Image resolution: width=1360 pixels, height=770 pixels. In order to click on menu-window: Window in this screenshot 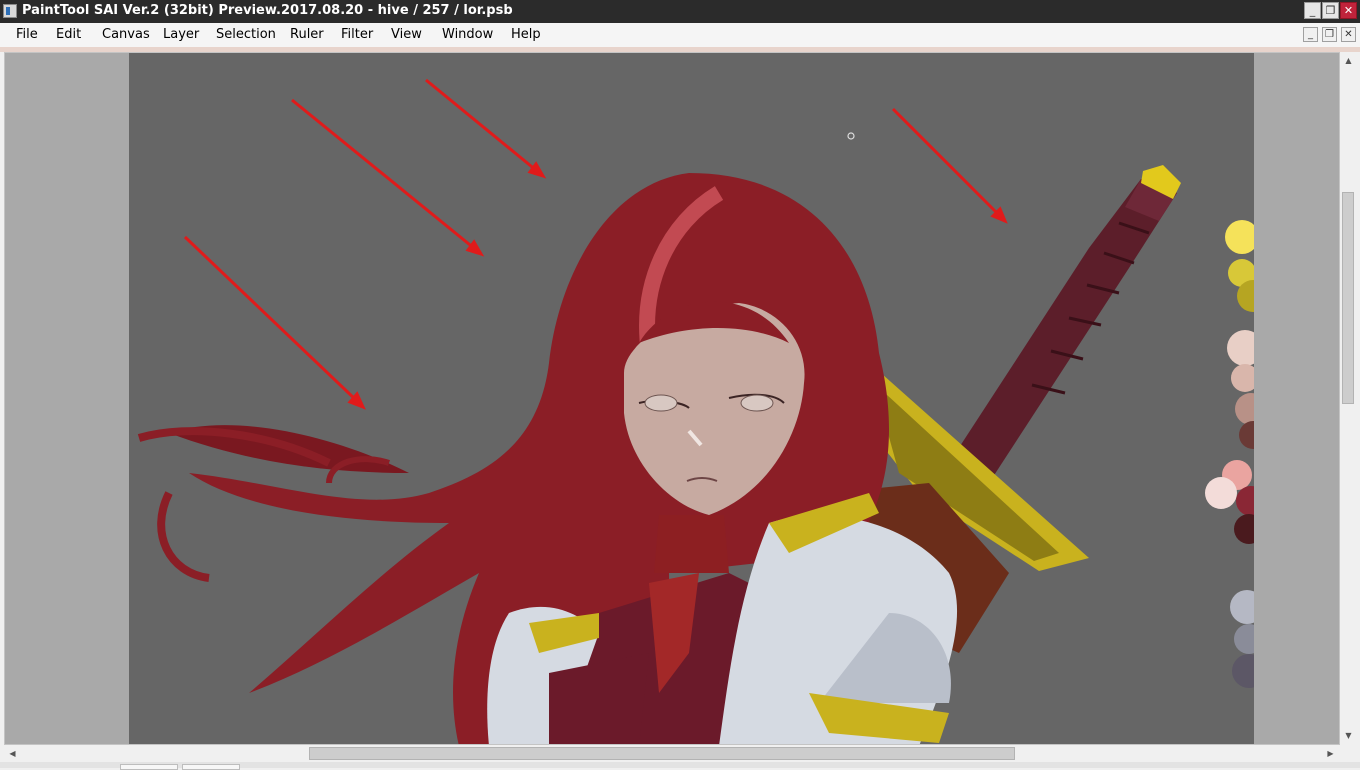, I will do `click(467, 34)`.